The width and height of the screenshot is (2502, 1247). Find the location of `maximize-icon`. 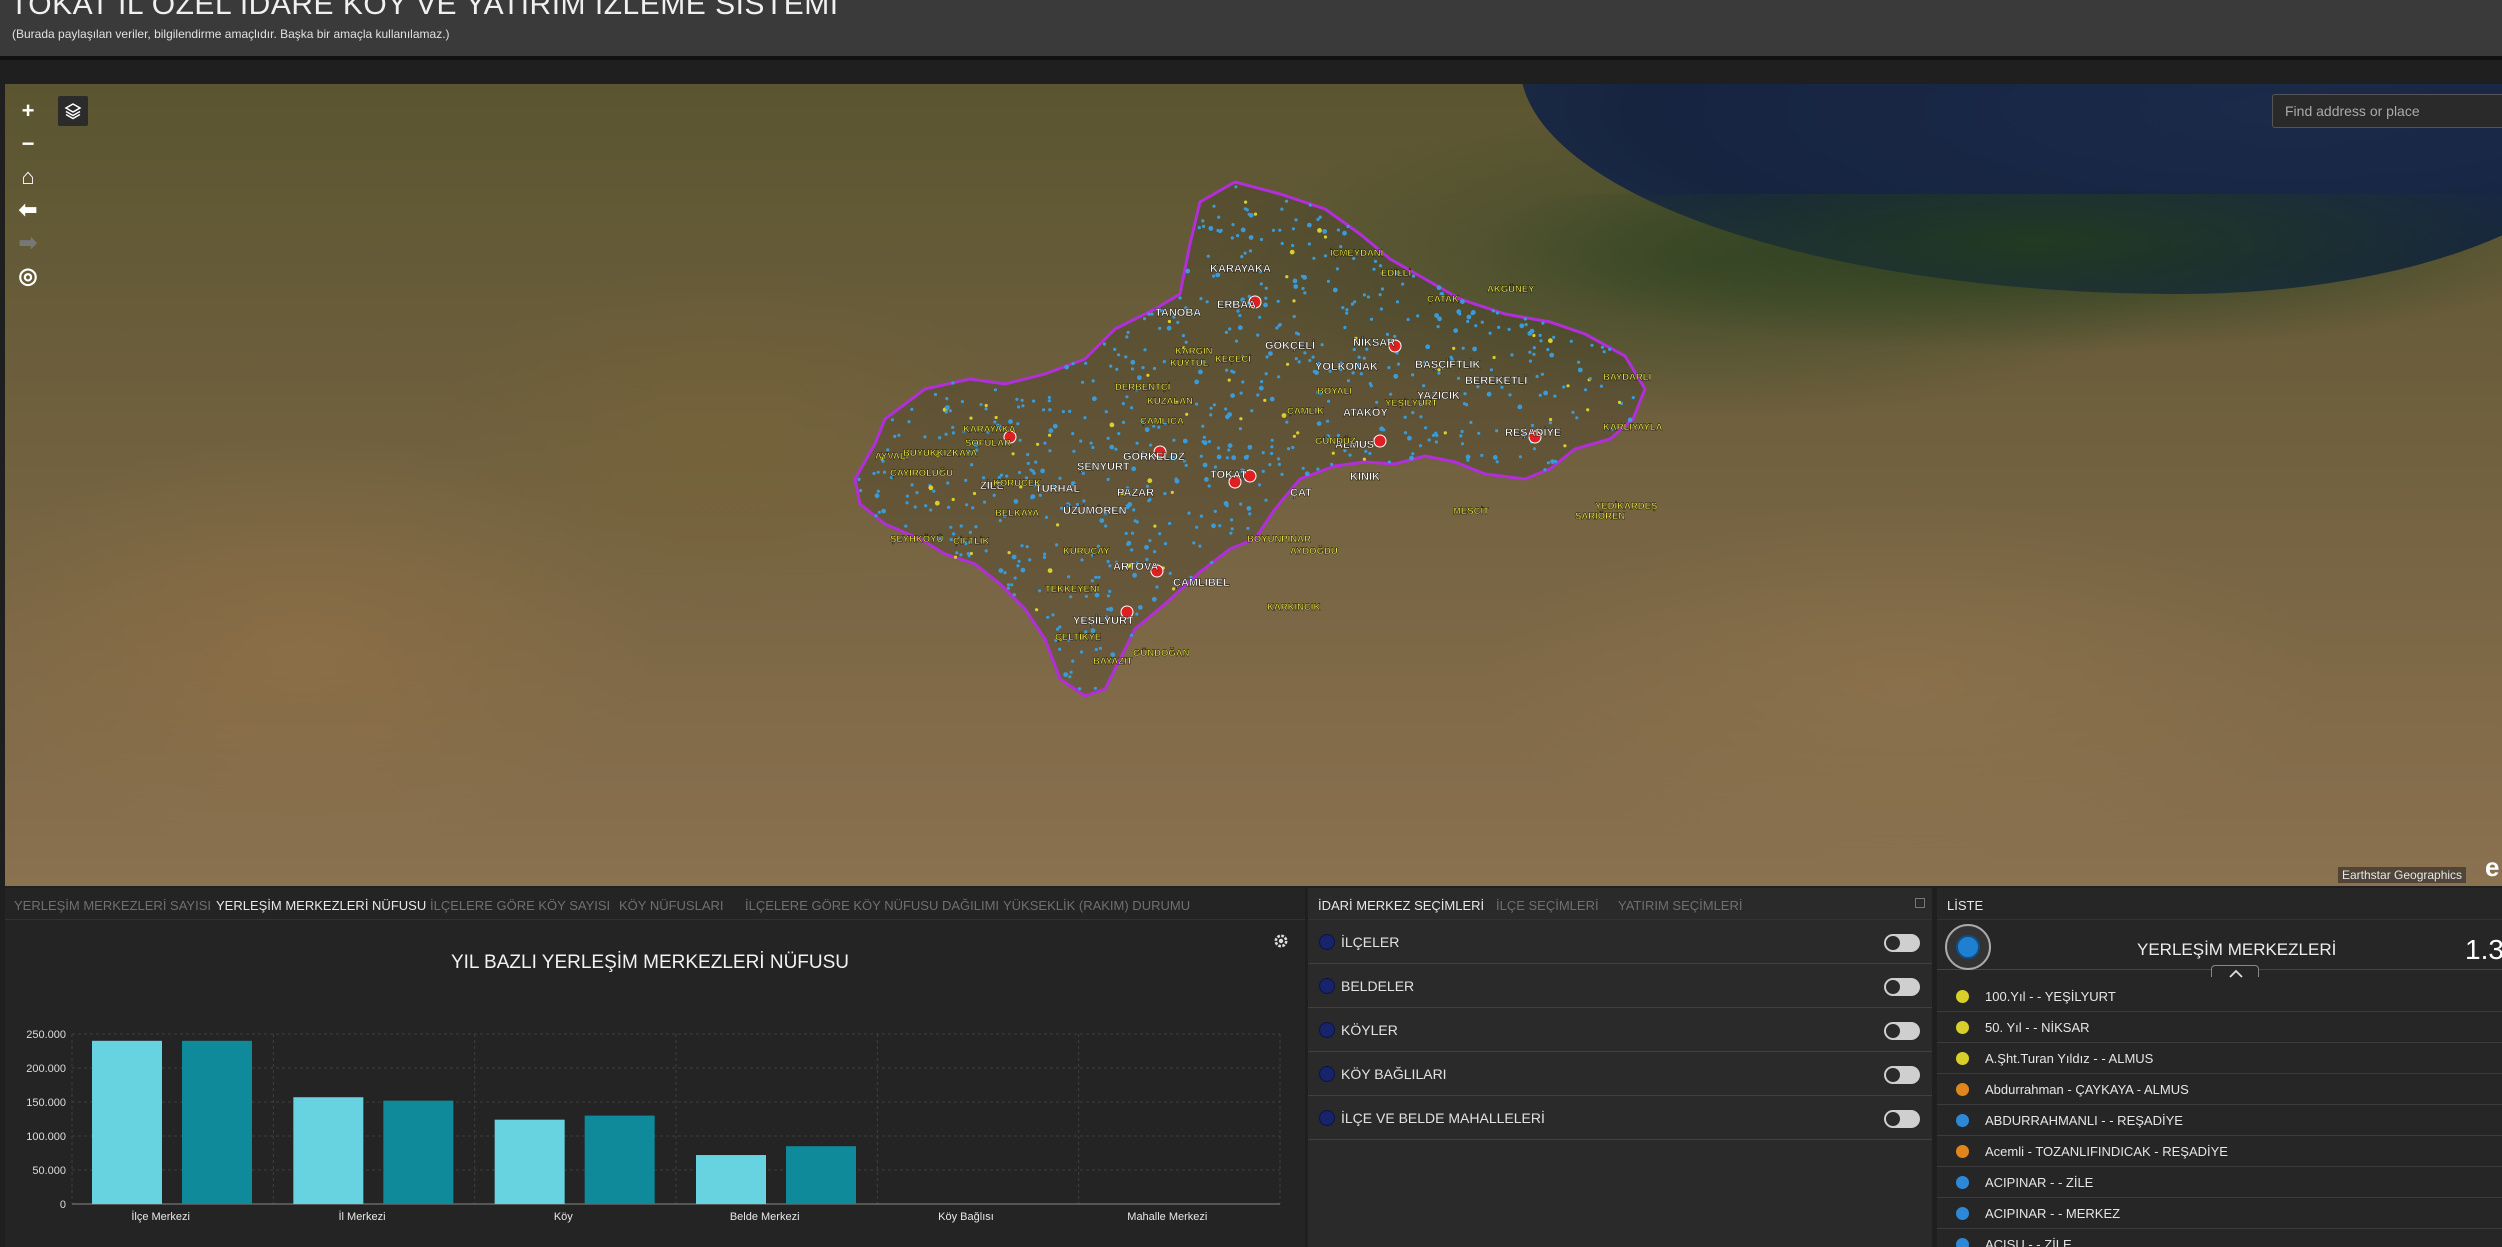

maximize-icon is located at coordinates (1920, 903).